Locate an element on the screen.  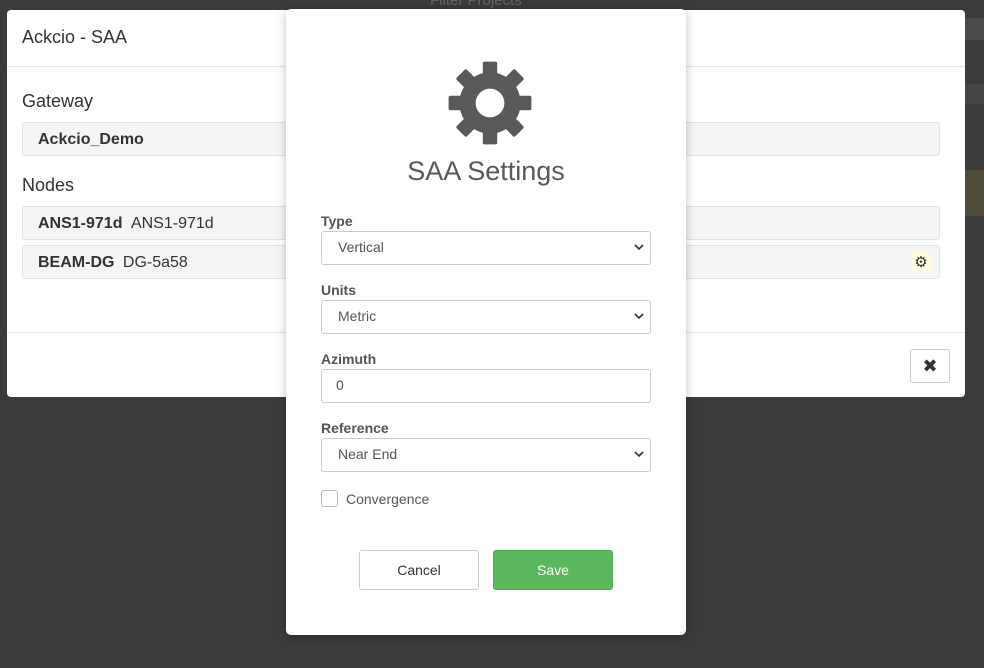
close-icon: ✖ is located at coordinates (930, 365).